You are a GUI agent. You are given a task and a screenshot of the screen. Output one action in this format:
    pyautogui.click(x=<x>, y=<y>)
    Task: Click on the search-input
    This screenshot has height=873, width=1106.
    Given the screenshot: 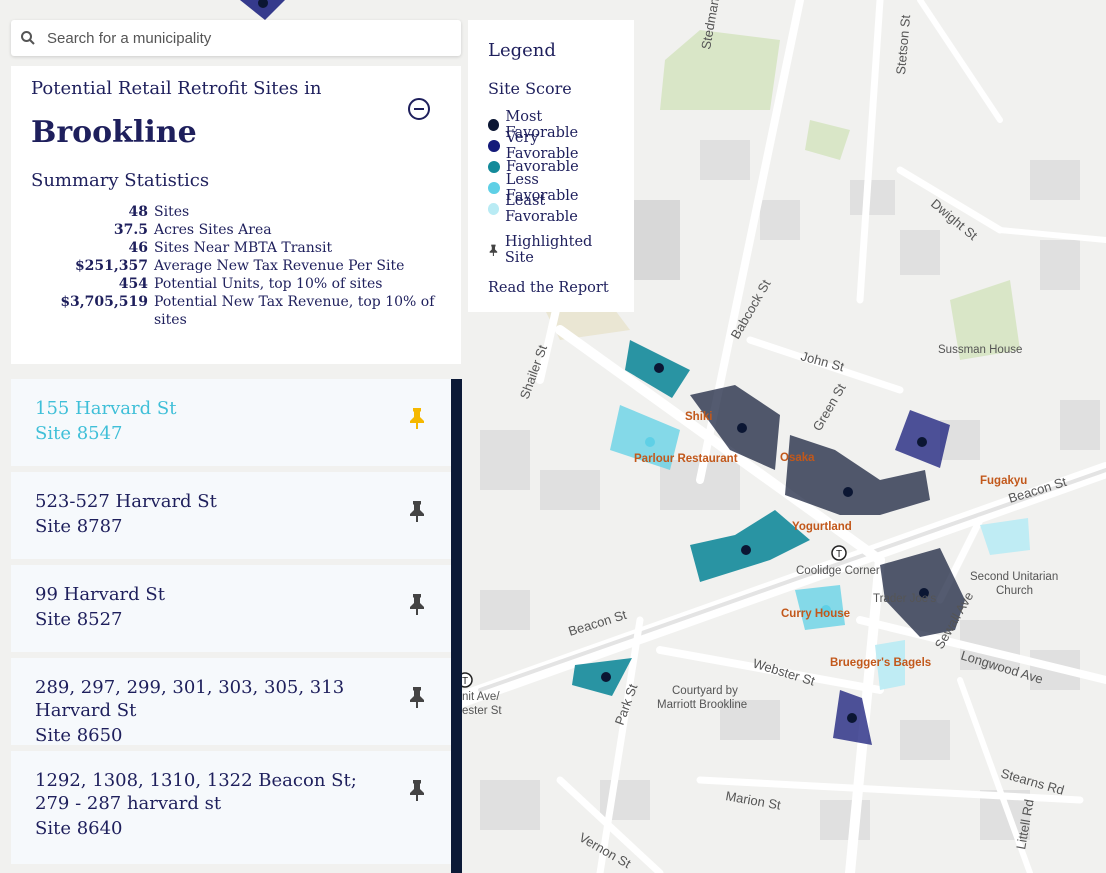 What is the action you would take?
    pyautogui.click(x=253, y=38)
    